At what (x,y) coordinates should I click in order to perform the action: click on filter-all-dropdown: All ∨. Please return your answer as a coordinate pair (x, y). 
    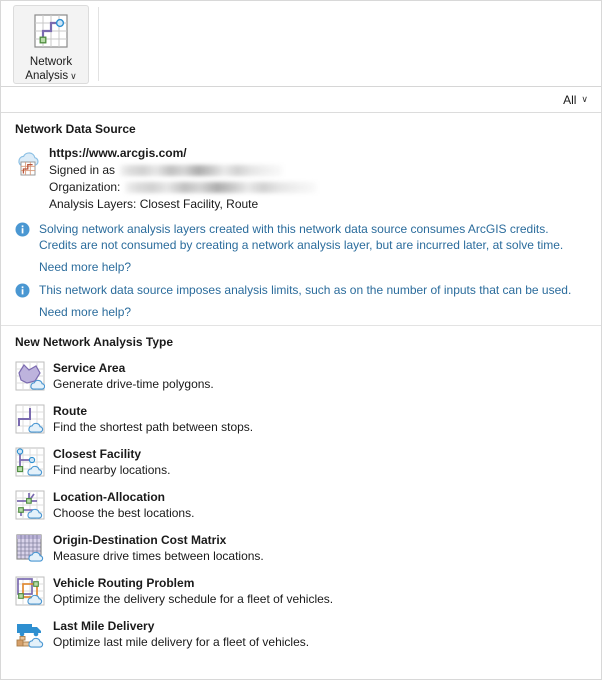
    Looking at the image, I should click on (575, 100).